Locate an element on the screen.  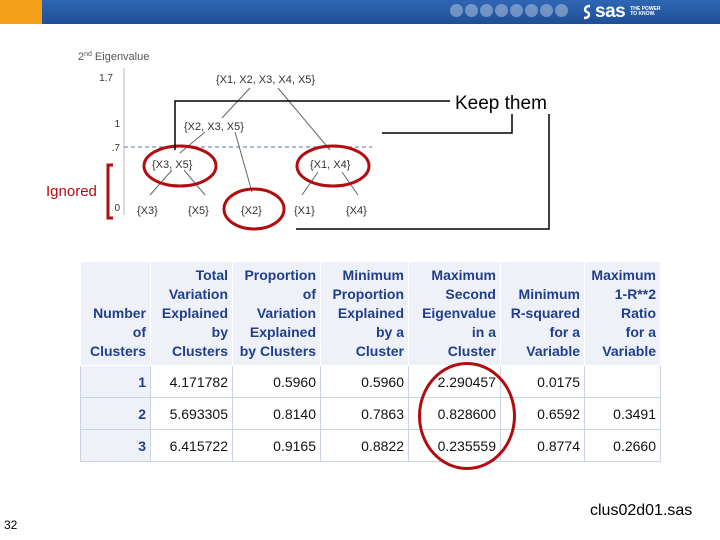
logo-text: sas is located at coordinates (610, 11).